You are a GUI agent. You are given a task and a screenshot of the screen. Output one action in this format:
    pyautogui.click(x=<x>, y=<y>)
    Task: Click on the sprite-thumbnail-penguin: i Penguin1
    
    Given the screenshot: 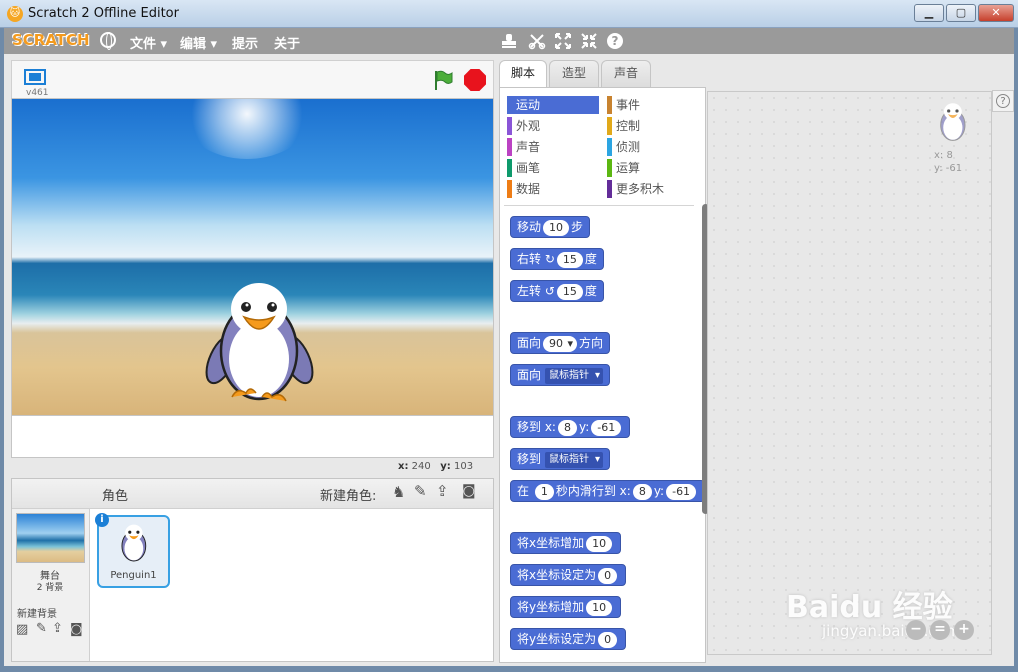 What is the action you would take?
    pyautogui.click(x=132, y=550)
    